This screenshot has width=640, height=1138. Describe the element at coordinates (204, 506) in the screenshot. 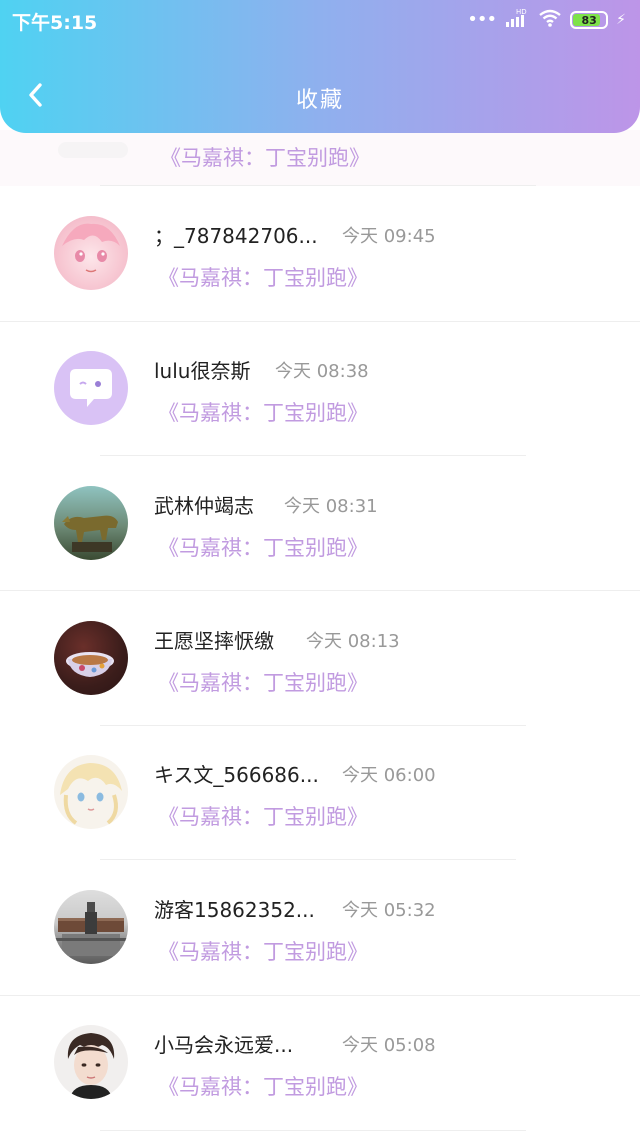

I see `list-item-name: 武林仲竭志` at that location.